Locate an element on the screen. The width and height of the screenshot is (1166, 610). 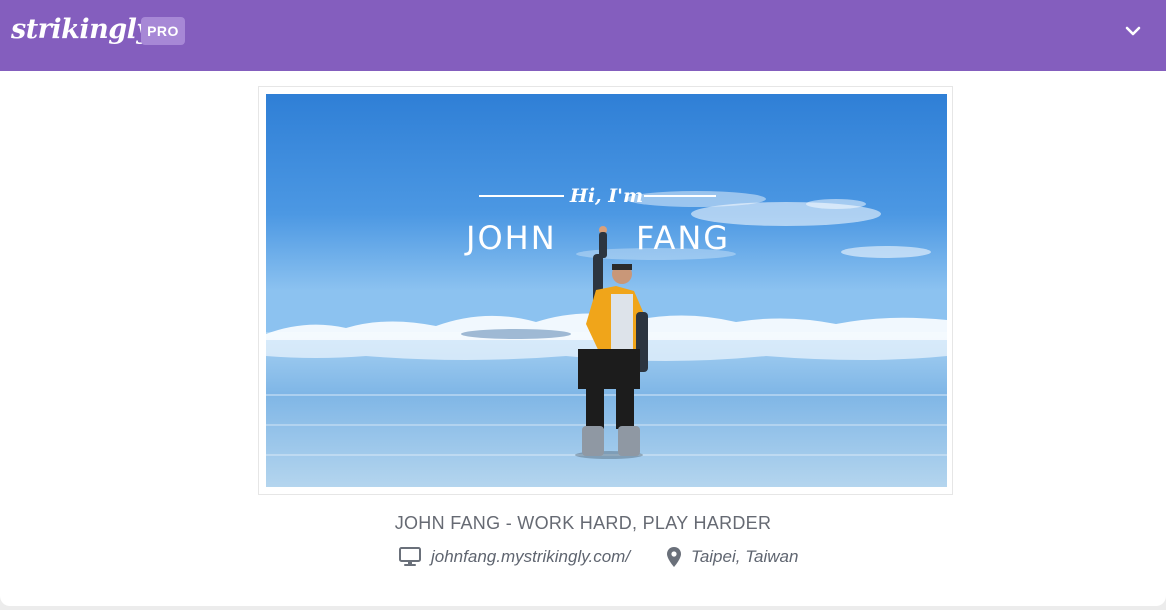
chevron-down-icon is located at coordinates (1133, 31).